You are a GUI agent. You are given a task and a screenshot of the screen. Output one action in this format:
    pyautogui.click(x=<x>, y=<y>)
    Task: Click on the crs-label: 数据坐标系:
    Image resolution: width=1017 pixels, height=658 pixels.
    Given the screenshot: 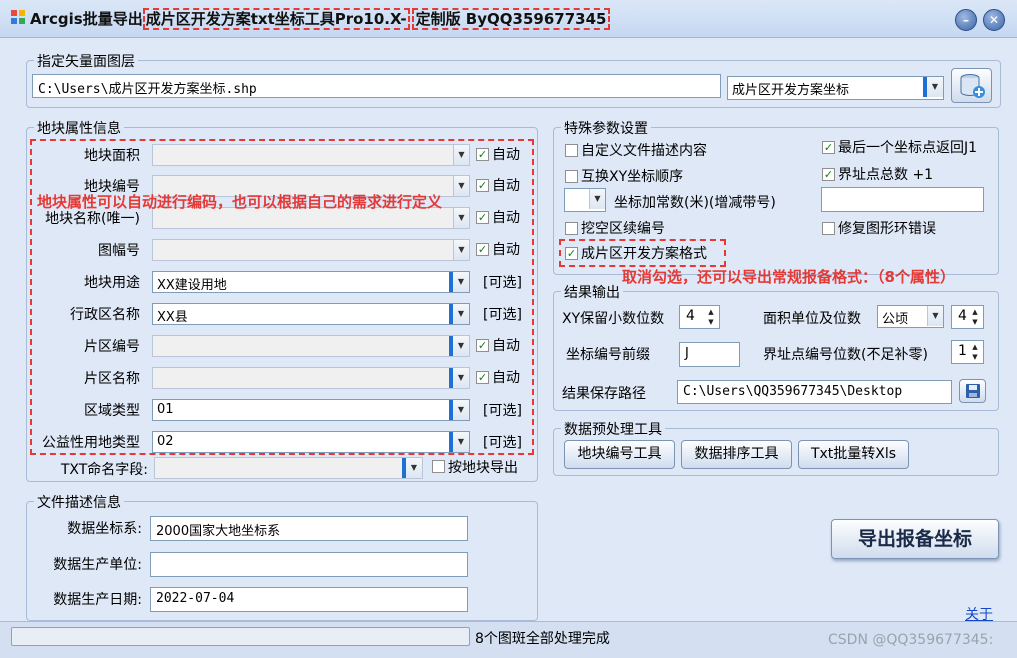 What is the action you would take?
    pyautogui.click(x=104, y=529)
    